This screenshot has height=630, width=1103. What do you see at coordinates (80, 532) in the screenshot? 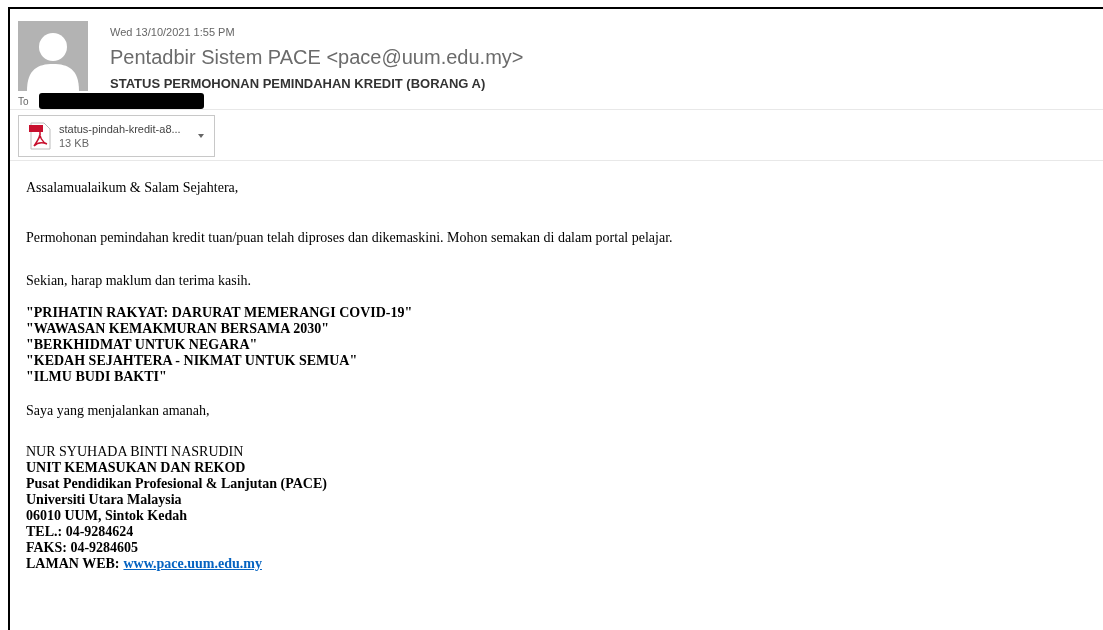
I see `signature-line: TEL.: 04-9284624` at bounding box center [80, 532].